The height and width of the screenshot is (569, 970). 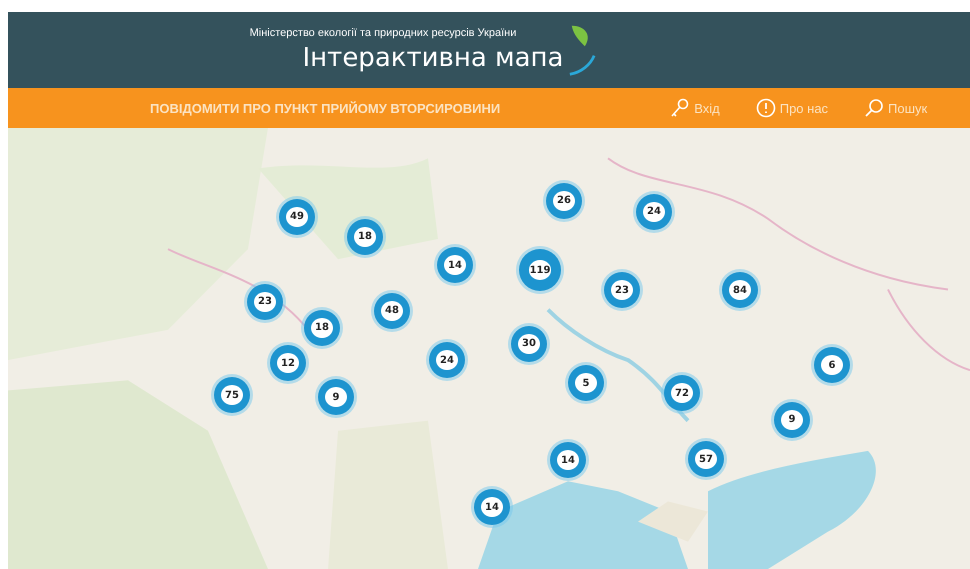 What do you see at coordinates (874, 108) in the screenshot?
I see `search-icon` at bounding box center [874, 108].